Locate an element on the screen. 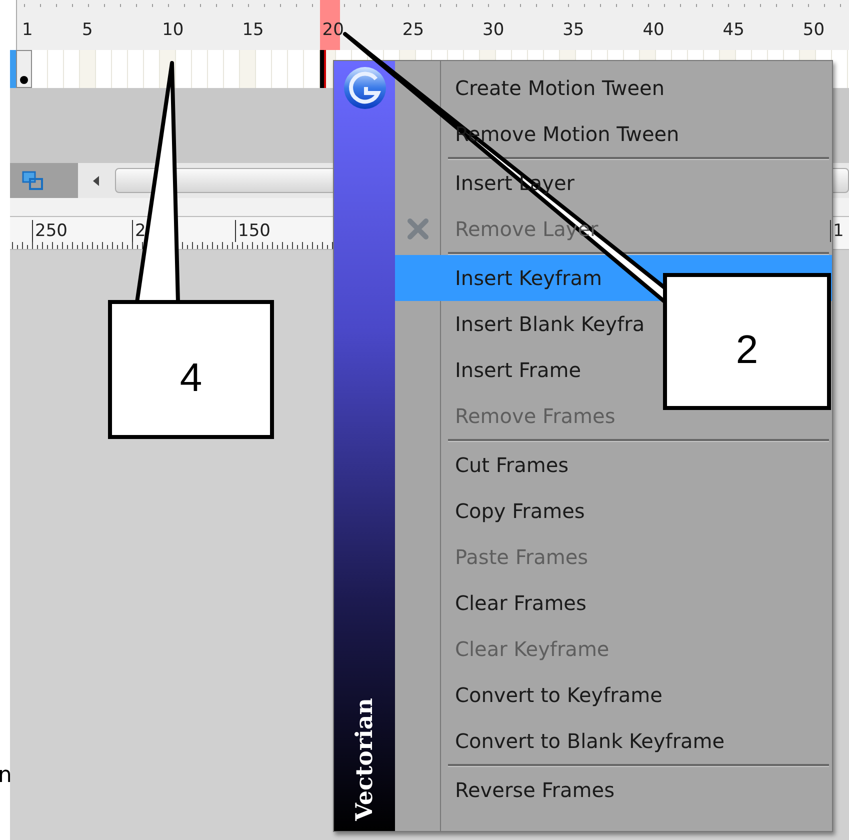 This screenshot has width=849, height=840. delete-icon is located at coordinates (418, 229).